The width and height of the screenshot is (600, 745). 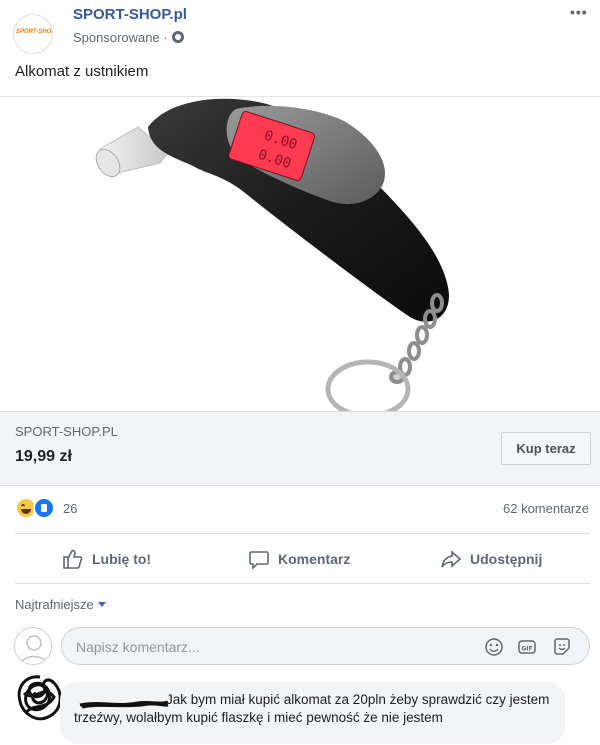 I want to click on key-ring, so click(x=368, y=385).